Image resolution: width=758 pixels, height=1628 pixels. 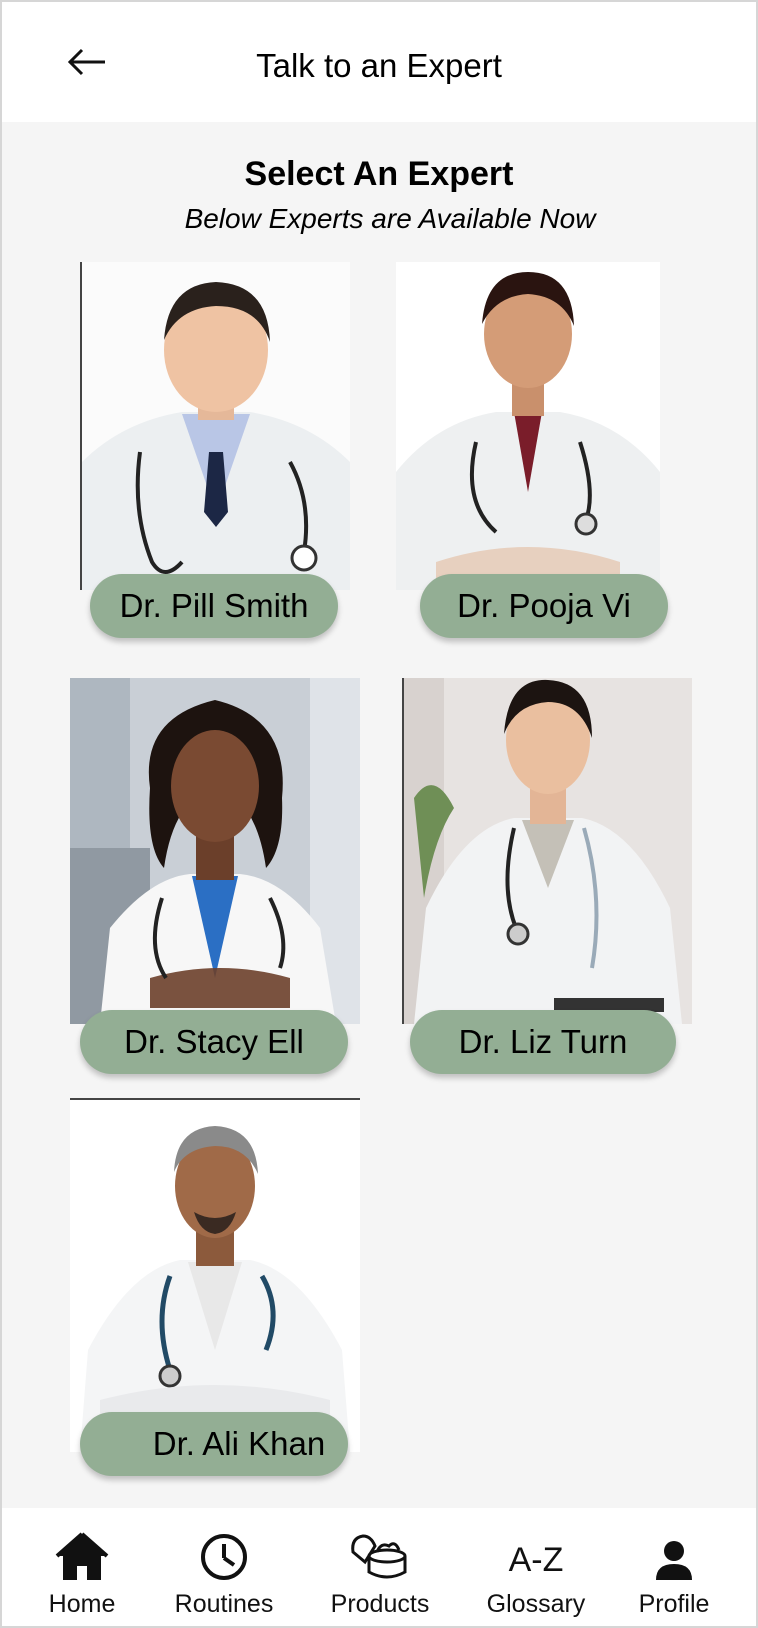 I want to click on section-subtitle: Below Experts are Available Now, so click(x=390, y=218).